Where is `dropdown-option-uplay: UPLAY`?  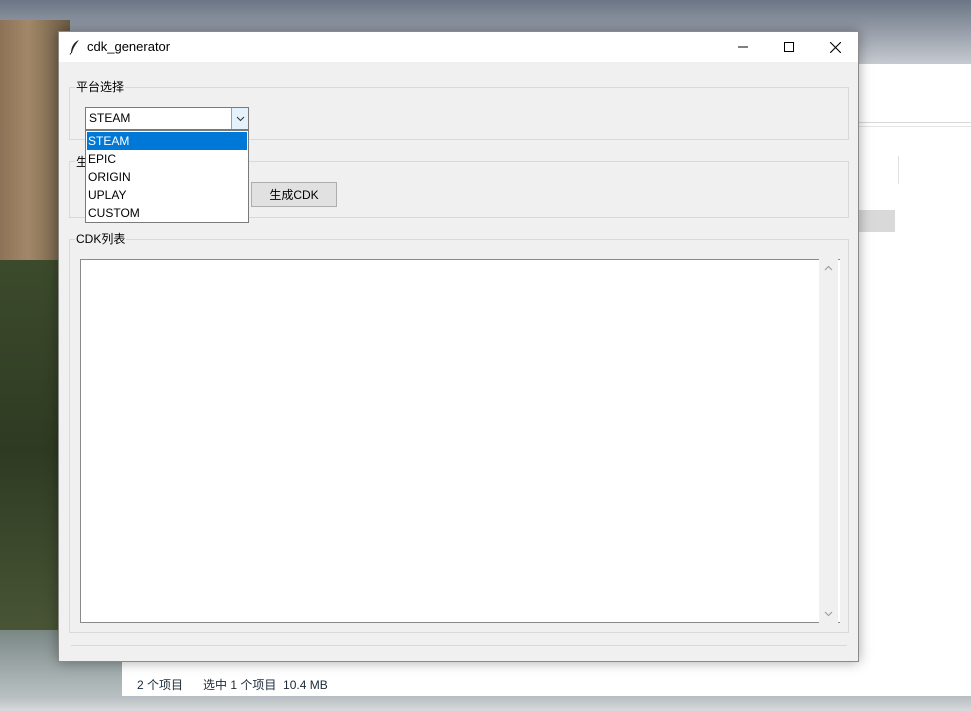 dropdown-option-uplay: UPLAY is located at coordinates (167, 195).